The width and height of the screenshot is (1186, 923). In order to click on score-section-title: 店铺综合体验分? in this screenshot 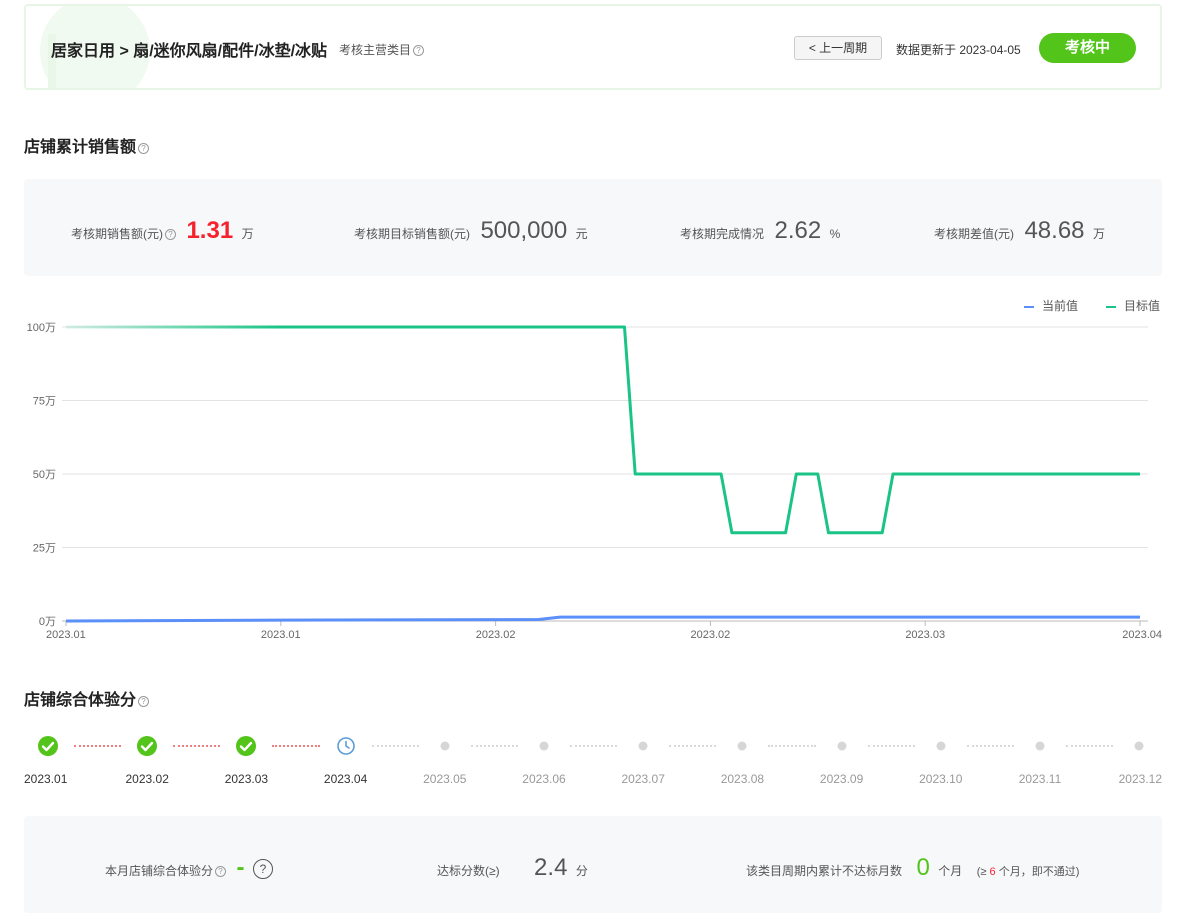, I will do `click(87, 698)`.